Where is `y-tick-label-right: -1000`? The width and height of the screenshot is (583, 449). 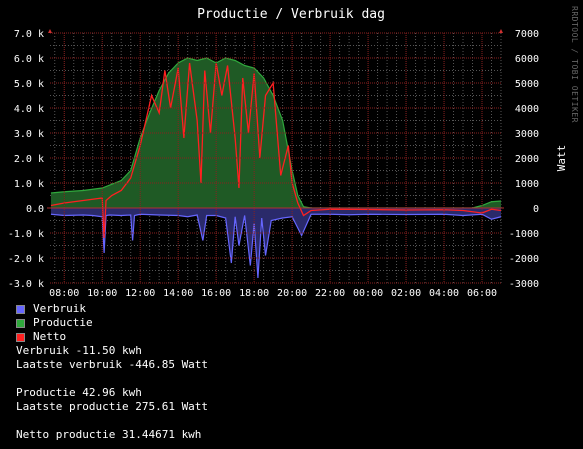
y-tick-label-right: -1000 is located at coordinates (524, 234).